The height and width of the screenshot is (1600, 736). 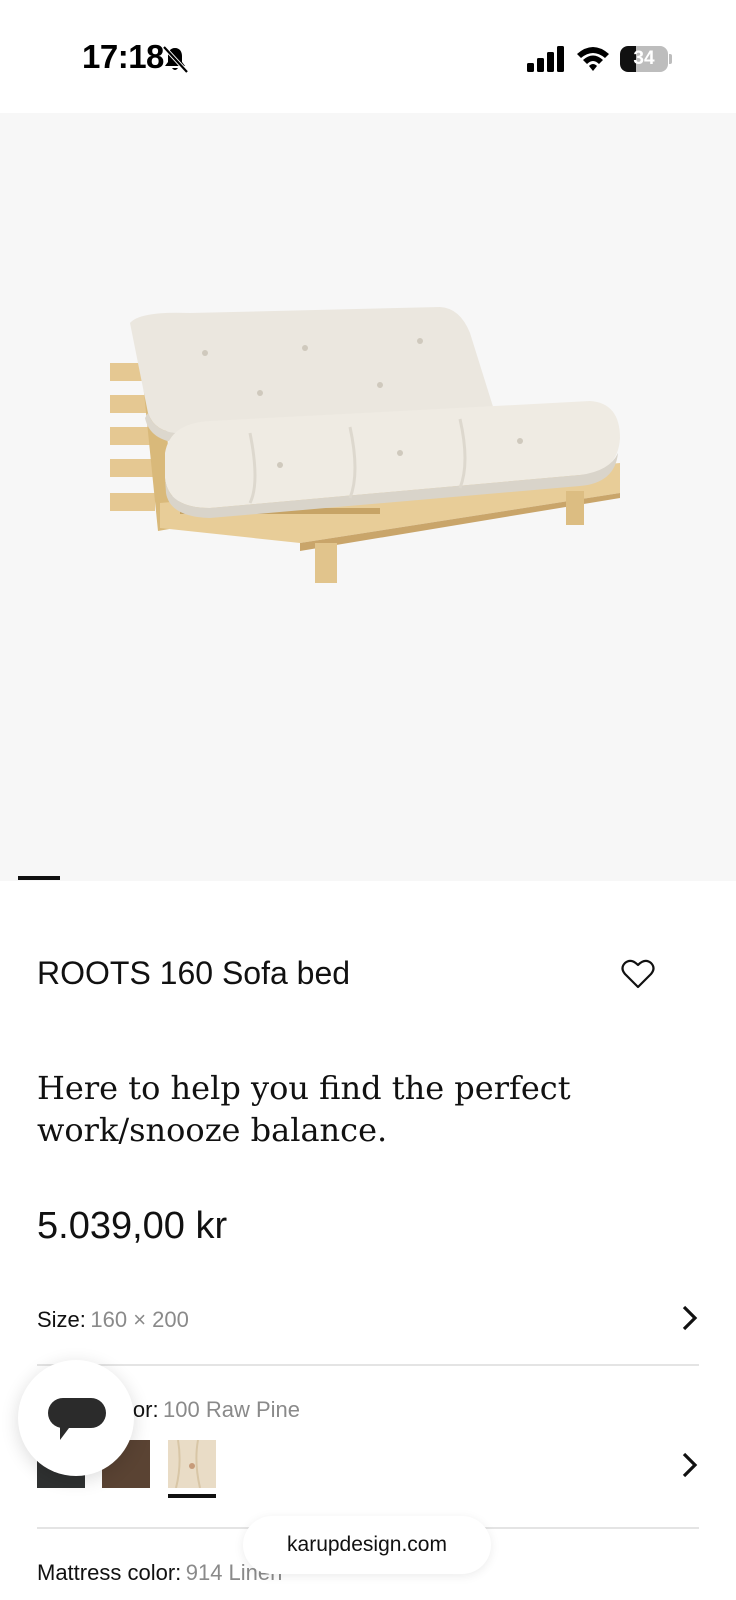 What do you see at coordinates (365, 445) in the screenshot?
I see `product-image` at bounding box center [365, 445].